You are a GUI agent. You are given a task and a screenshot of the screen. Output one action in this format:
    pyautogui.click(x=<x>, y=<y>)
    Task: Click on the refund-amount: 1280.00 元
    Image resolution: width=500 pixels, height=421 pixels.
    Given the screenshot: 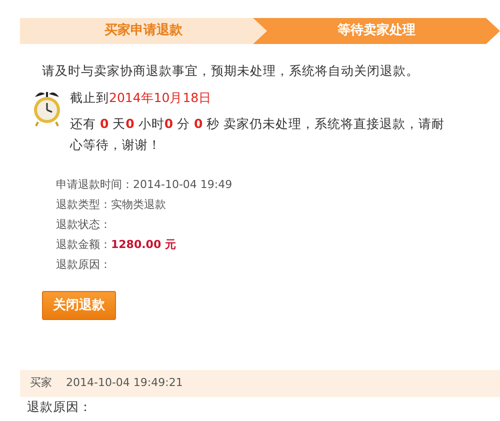 What is the action you would take?
    pyautogui.click(x=143, y=244)
    